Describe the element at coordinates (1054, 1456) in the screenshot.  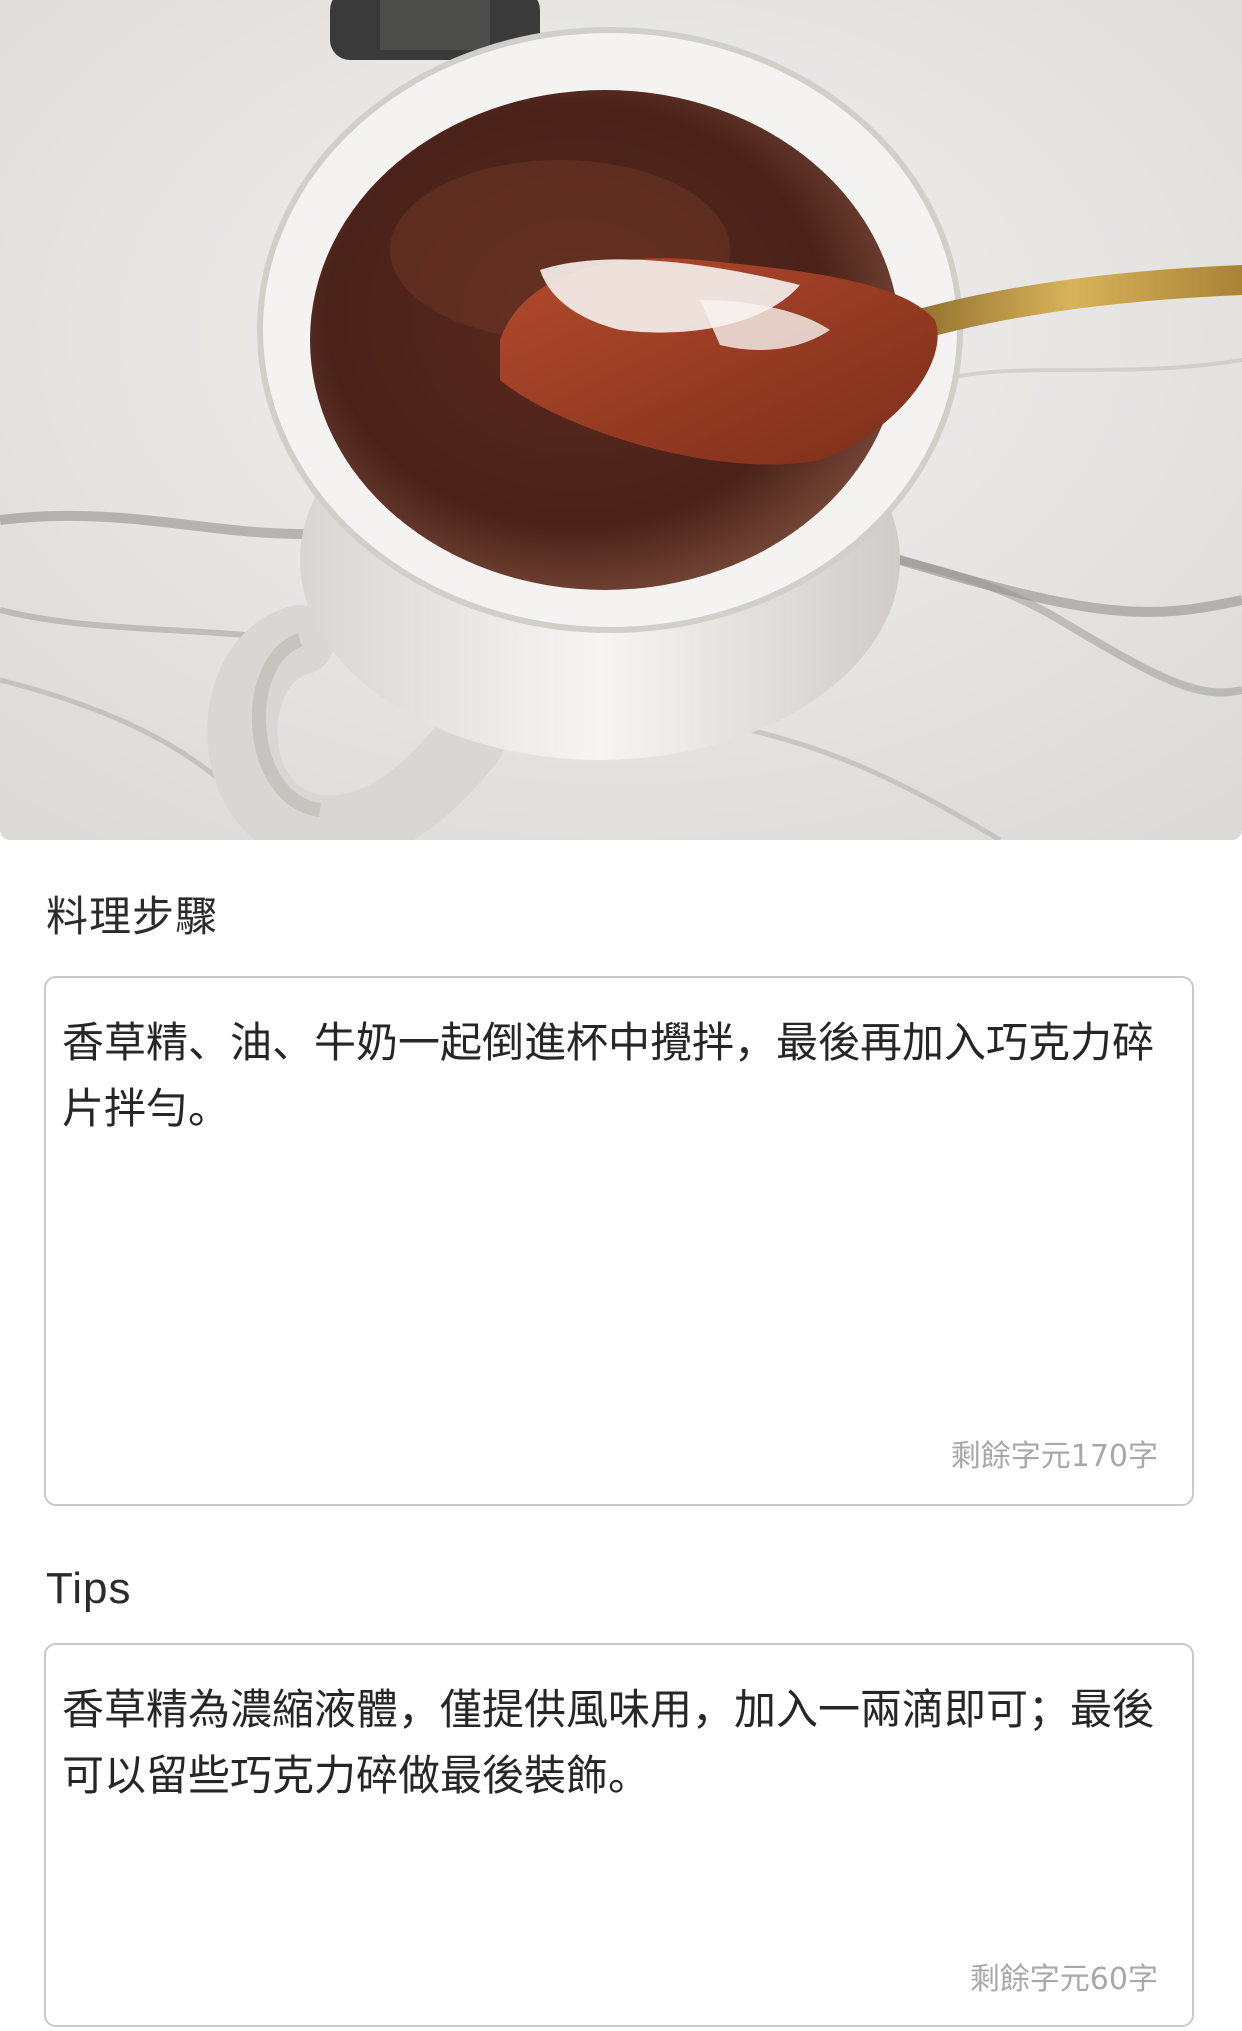
I see `steps-char-counter: 剩餘字元170字` at that location.